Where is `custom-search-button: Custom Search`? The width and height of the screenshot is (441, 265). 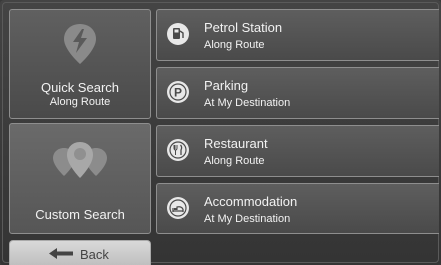
custom-search-button: Custom Search is located at coordinates (80, 178).